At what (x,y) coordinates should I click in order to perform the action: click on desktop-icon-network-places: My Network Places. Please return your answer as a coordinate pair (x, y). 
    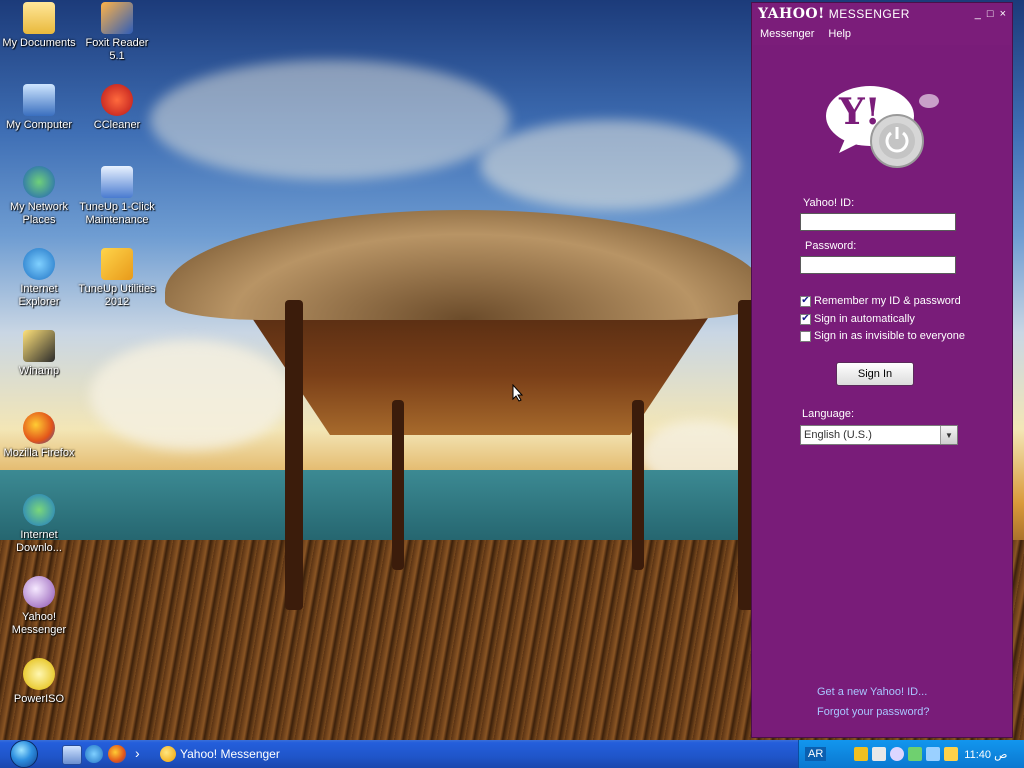
    Looking at the image, I should click on (39, 196).